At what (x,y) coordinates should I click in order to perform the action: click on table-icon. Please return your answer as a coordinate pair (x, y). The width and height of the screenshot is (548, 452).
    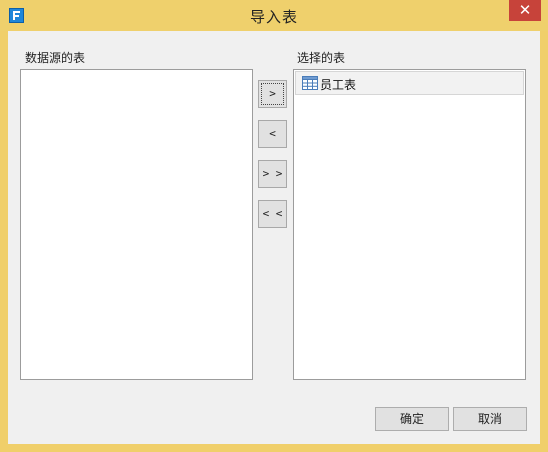
    Looking at the image, I should click on (310, 83).